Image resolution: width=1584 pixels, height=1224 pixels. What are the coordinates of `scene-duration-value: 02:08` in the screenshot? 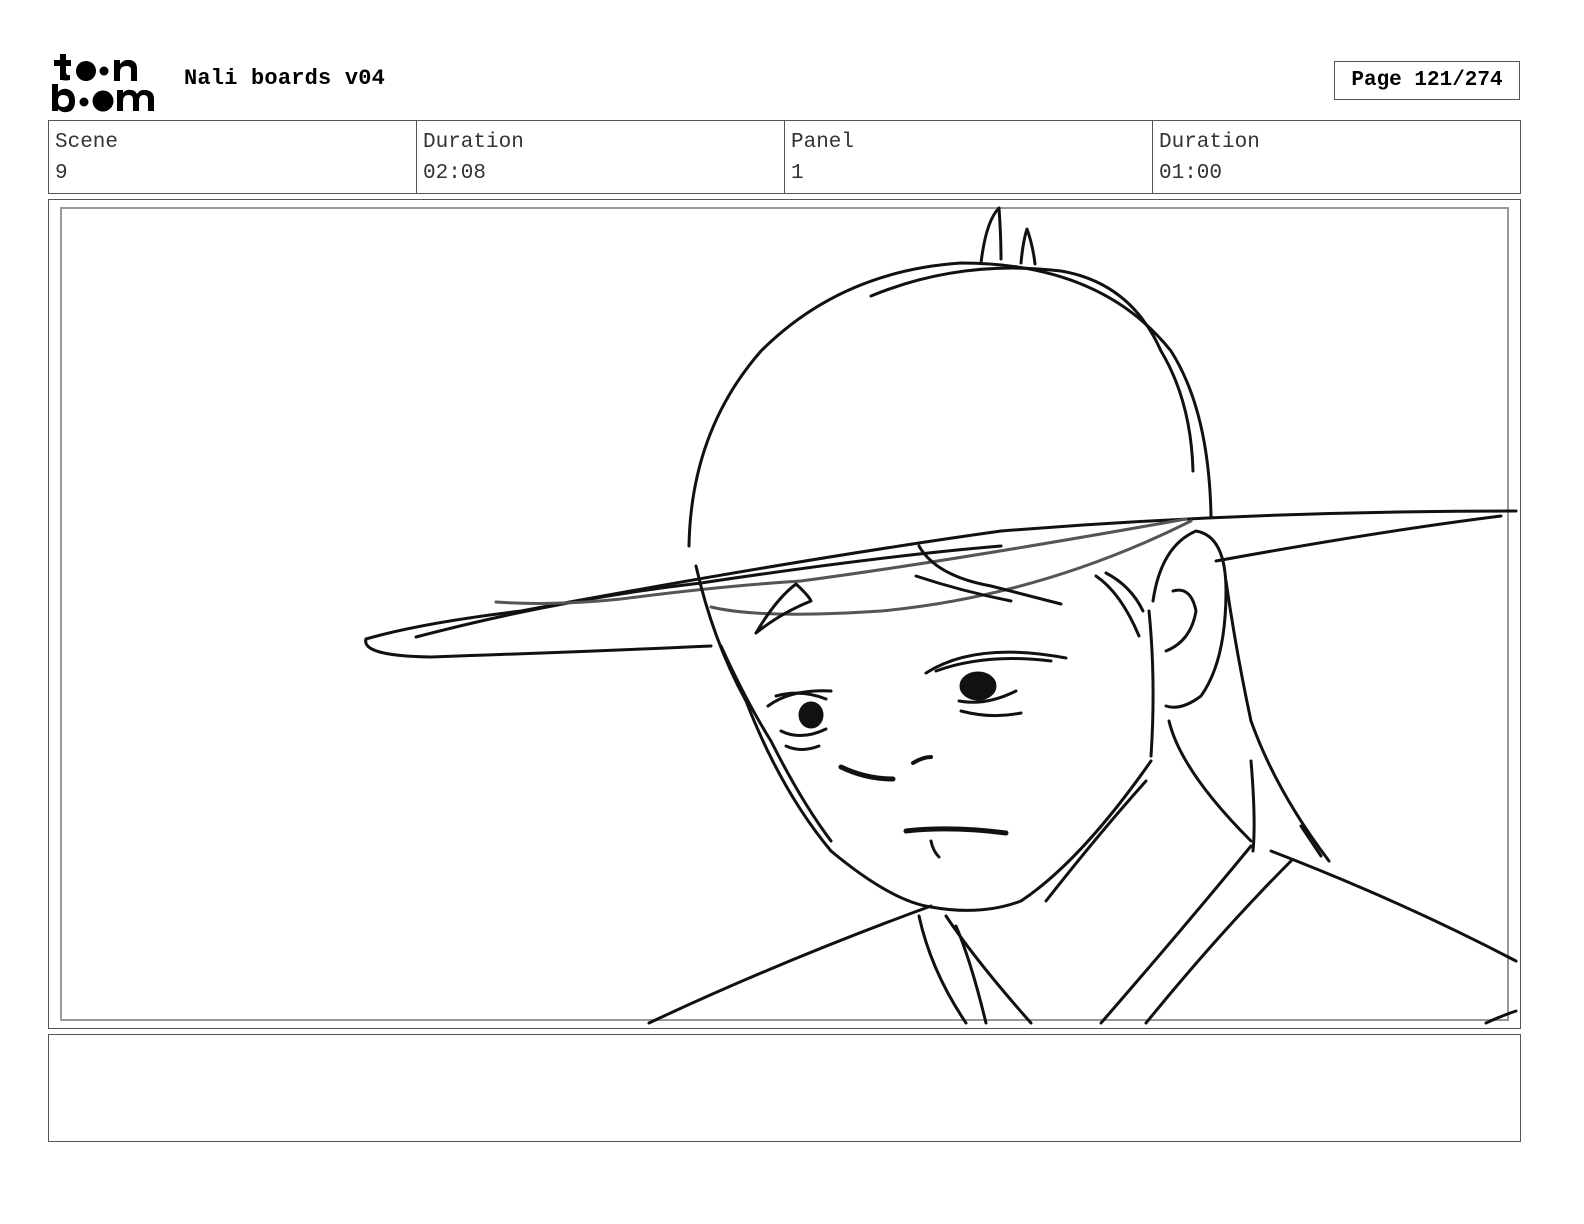 It's located at (455, 173).